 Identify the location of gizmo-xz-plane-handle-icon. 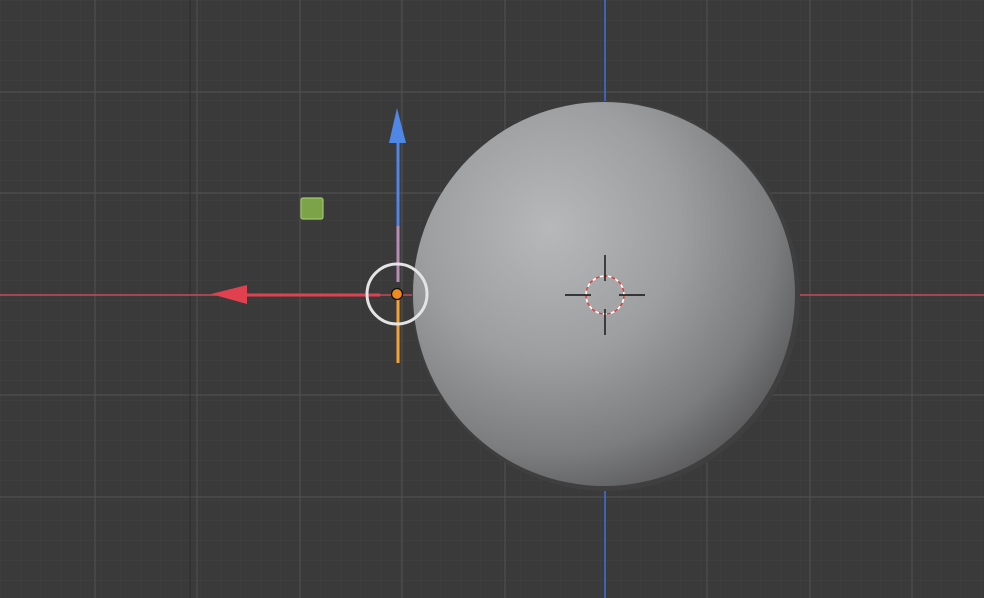
(312, 208).